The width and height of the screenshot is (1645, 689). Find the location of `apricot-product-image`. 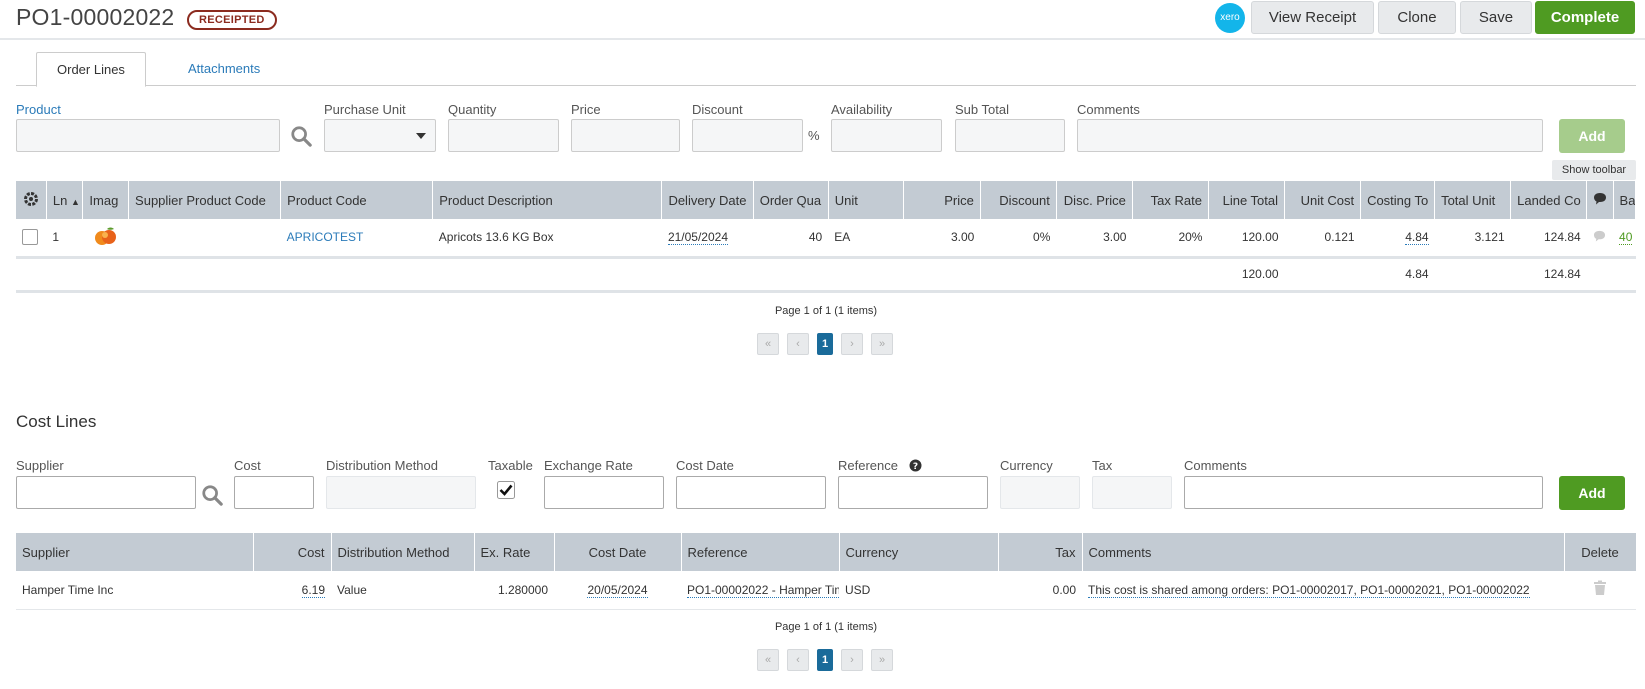

apricot-product-image is located at coordinates (105, 238).